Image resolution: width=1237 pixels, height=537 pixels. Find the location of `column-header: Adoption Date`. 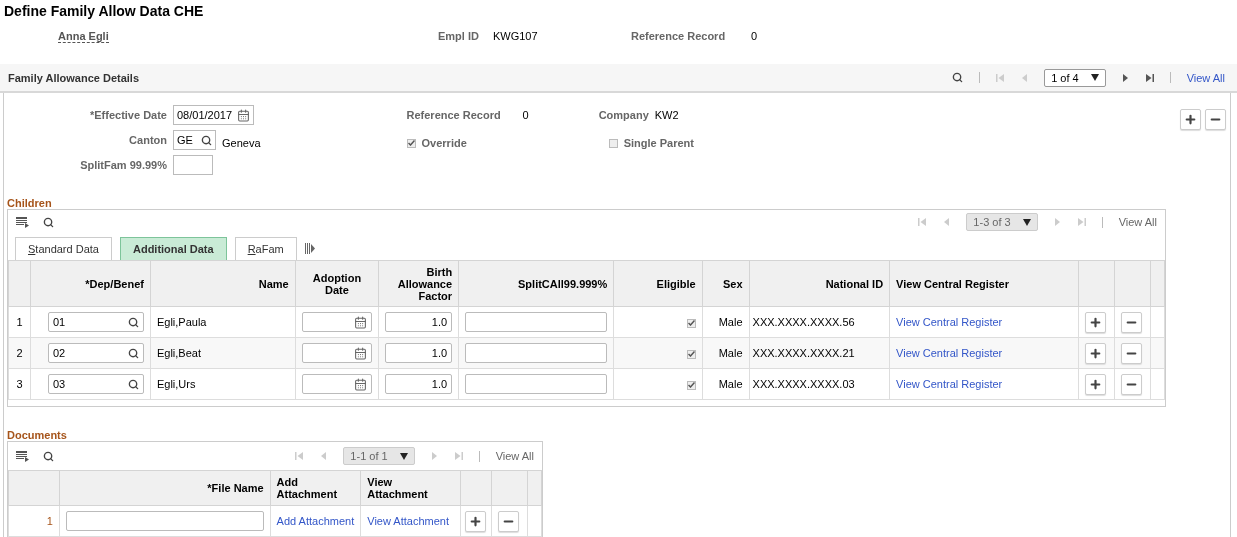

column-header: Adoption Date is located at coordinates (337, 283).